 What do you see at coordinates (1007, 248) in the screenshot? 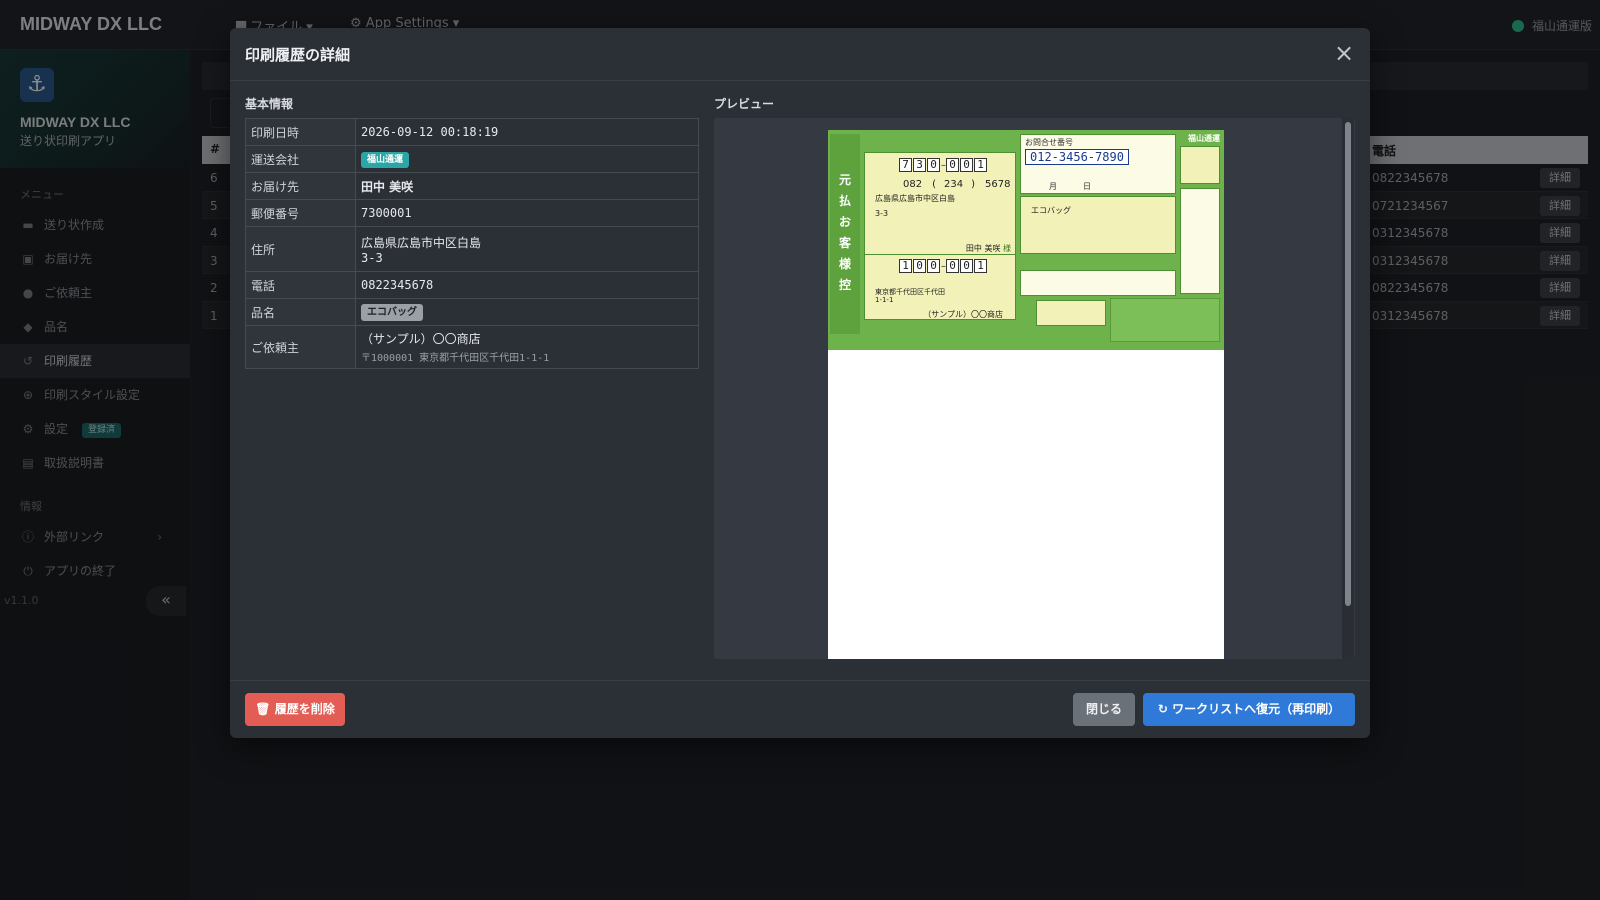
I see `label-to-honorific: 様` at bounding box center [1007, 248].